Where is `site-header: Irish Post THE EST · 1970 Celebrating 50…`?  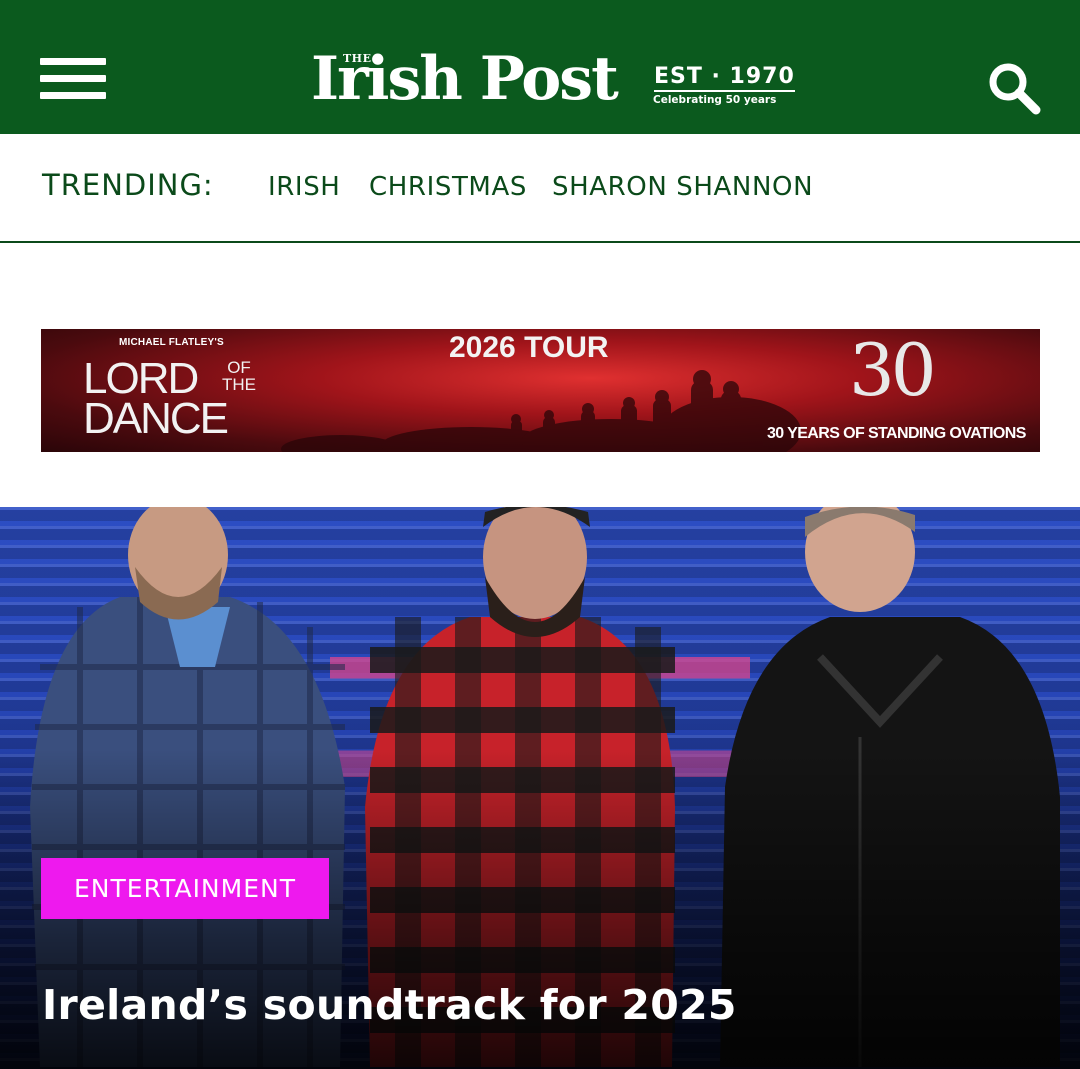 site-header: Irish Post THE EST · 1970 Celebrating 50… is located at coordinates (540, 67).